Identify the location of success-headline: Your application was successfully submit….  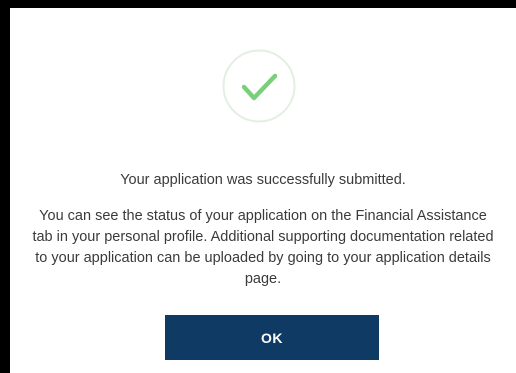
(263, 180).